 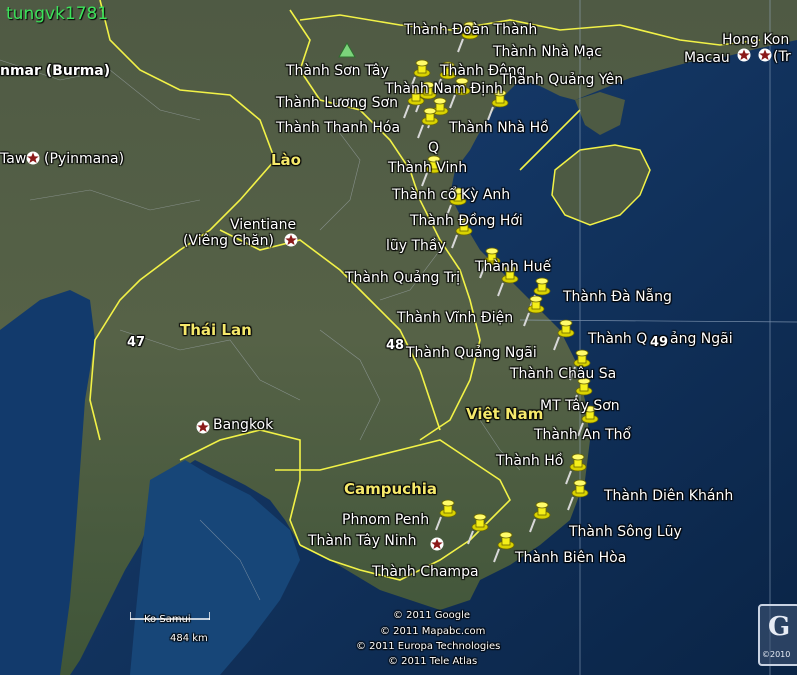 I want to click on country-label-laos: Lào, so click(x=286, y=160).